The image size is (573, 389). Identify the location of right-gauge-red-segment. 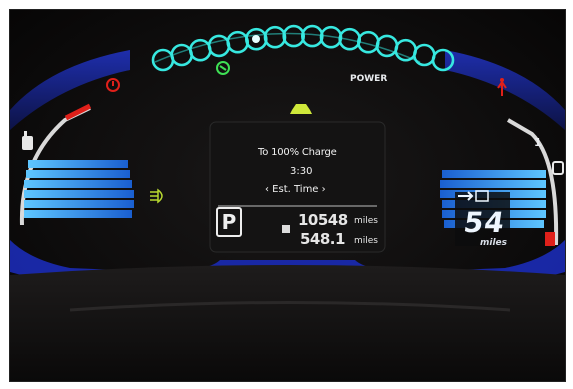
(550, 239).